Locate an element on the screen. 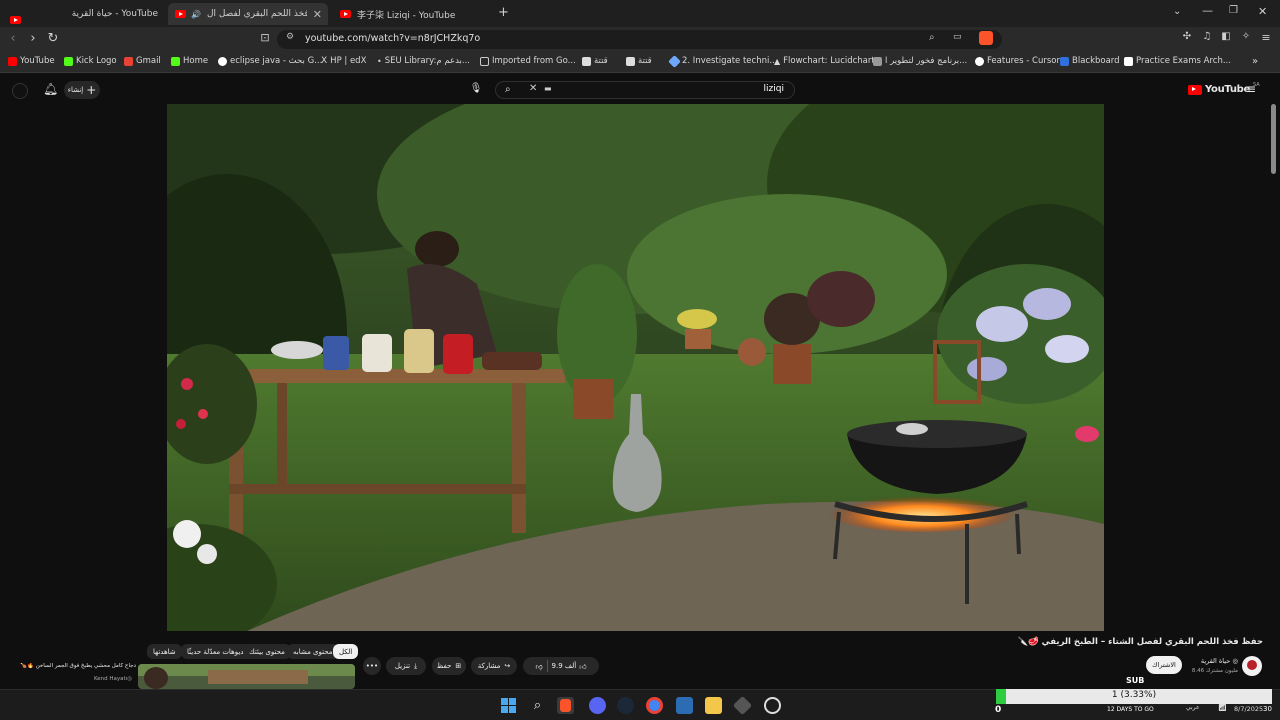 The width and height of the screenshot is (1280, 720). recommended-thumbnail is located at coordinates (246, 676).